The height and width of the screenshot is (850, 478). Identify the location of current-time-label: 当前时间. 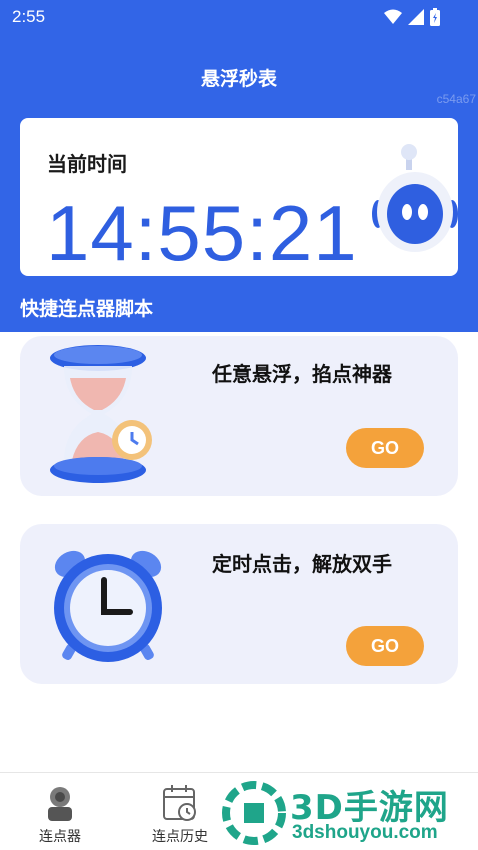
(87, 164).